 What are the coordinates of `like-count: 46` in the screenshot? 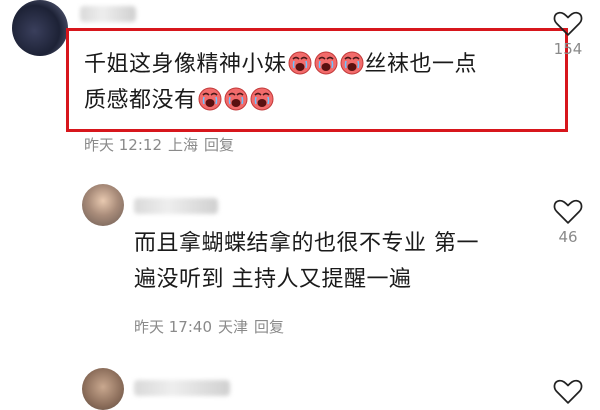 It's located at (568, 237).